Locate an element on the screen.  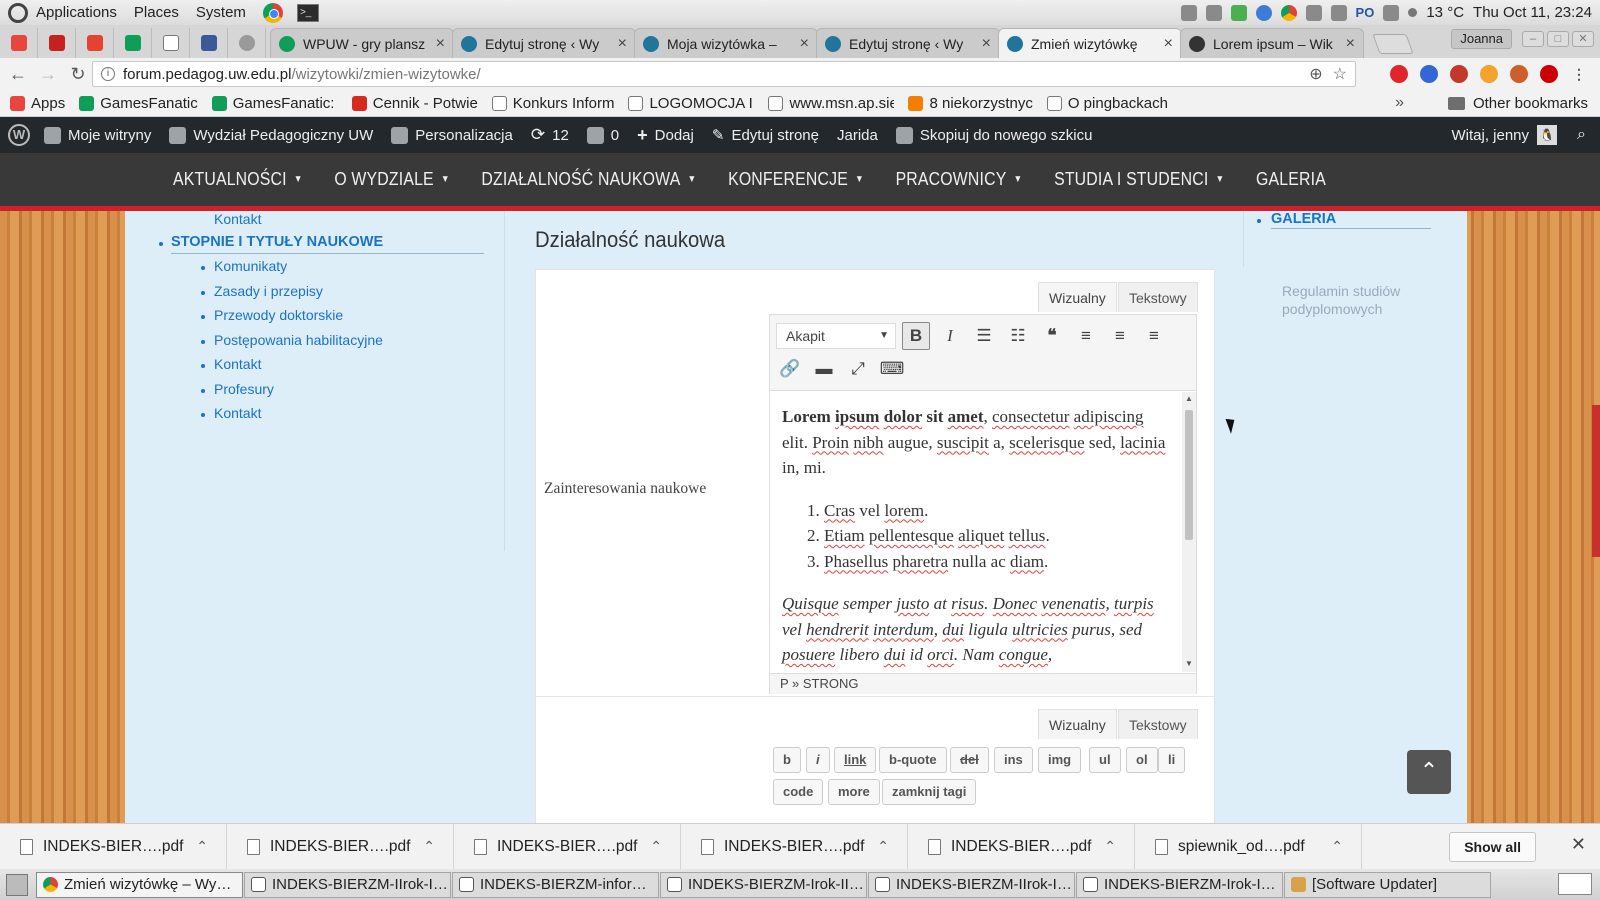
nav-item: KONFERENCJE ▼ is located at coordinates (796, 179).